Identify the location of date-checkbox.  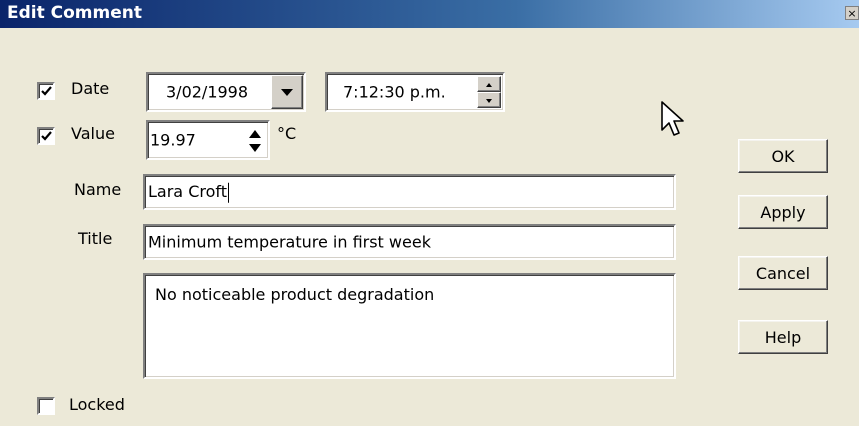
(46, 91).